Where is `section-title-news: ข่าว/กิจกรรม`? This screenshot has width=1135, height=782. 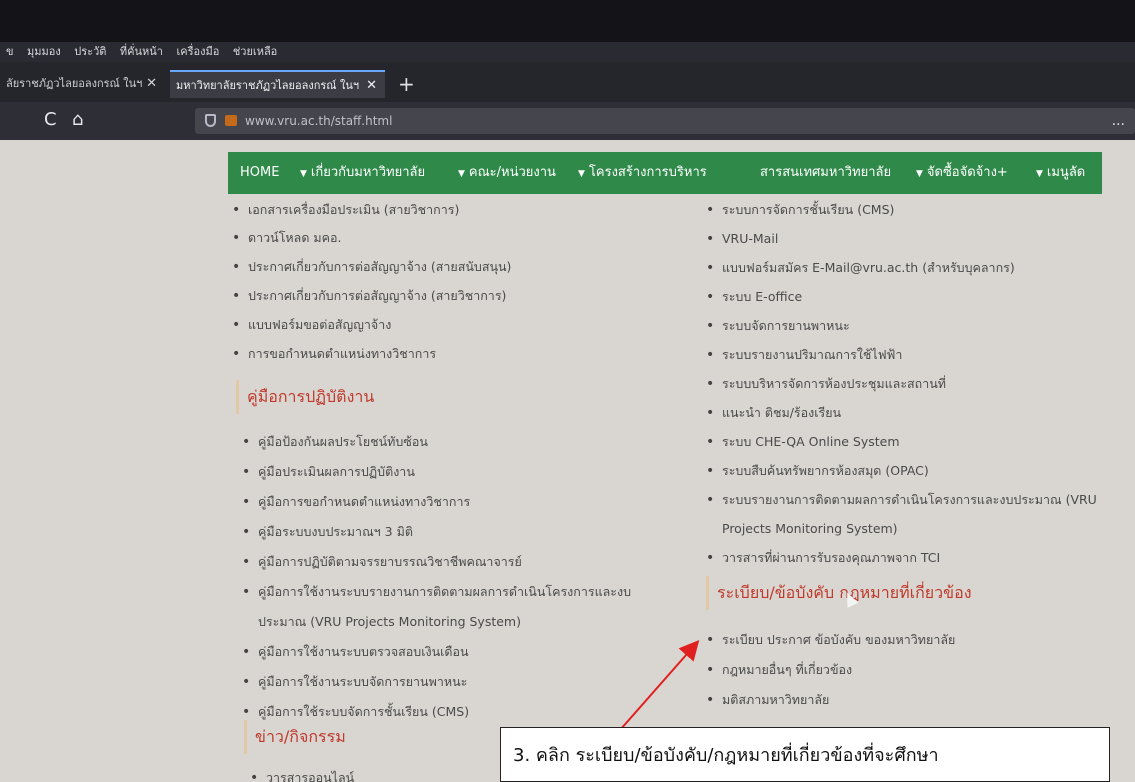 section-title-news: ข่าว/กิจกรรม is located at coordinates (295, 737).